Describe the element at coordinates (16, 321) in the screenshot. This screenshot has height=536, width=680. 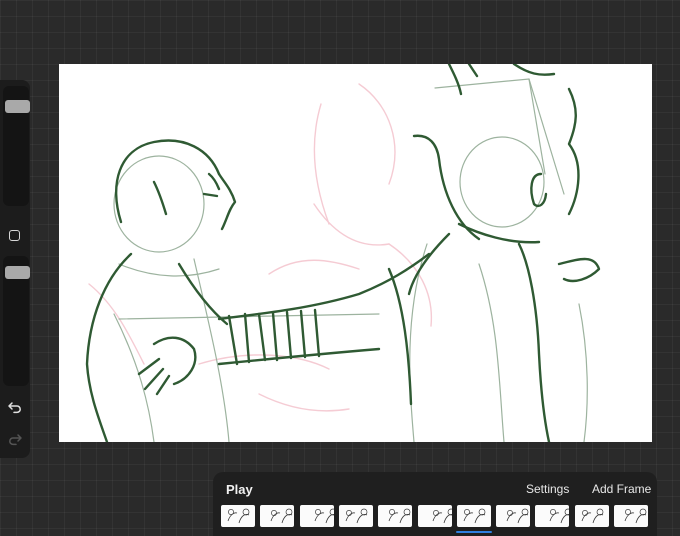
I see `opacity-slider` at that location.